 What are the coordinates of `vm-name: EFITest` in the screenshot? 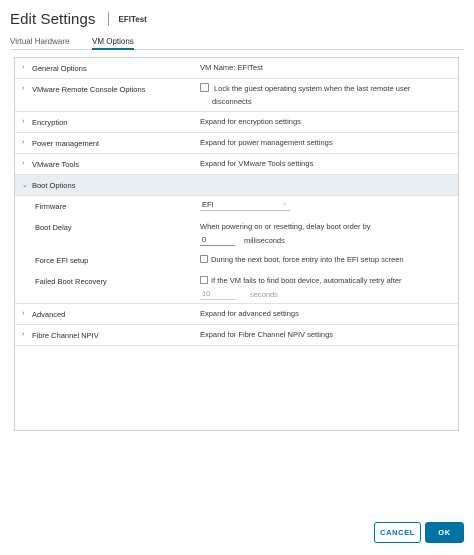 It's located at (132, 19).